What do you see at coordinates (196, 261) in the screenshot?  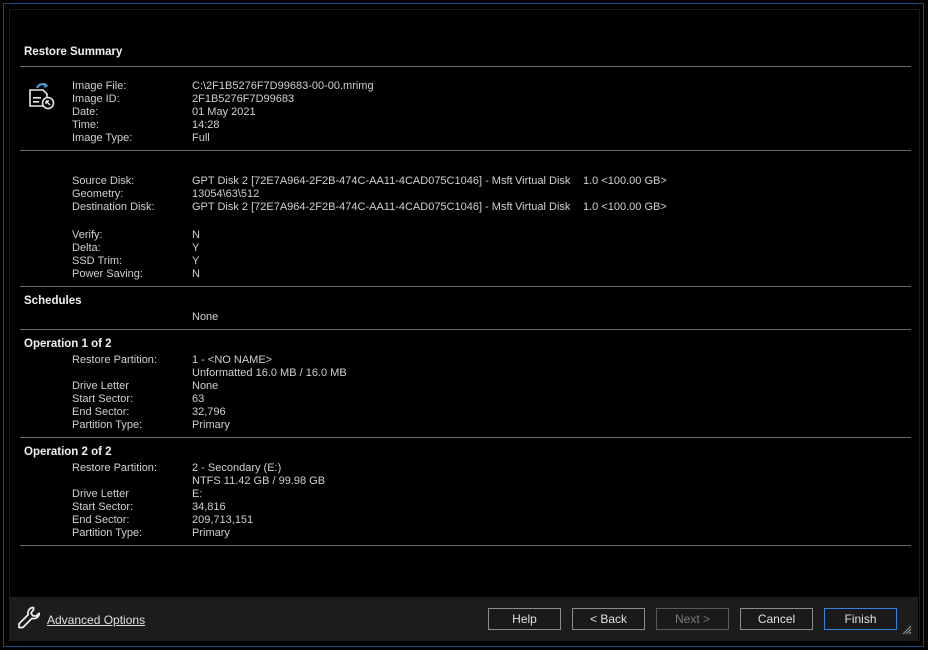 I see `ssd-trim-value: Y` at bounding box center [196, 261].